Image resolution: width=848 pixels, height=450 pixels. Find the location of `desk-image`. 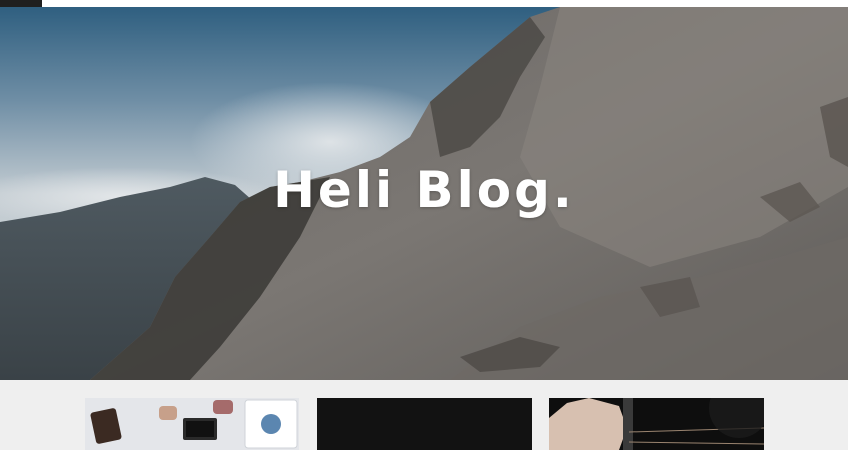

desk-image is located at coordinates (192, 424).